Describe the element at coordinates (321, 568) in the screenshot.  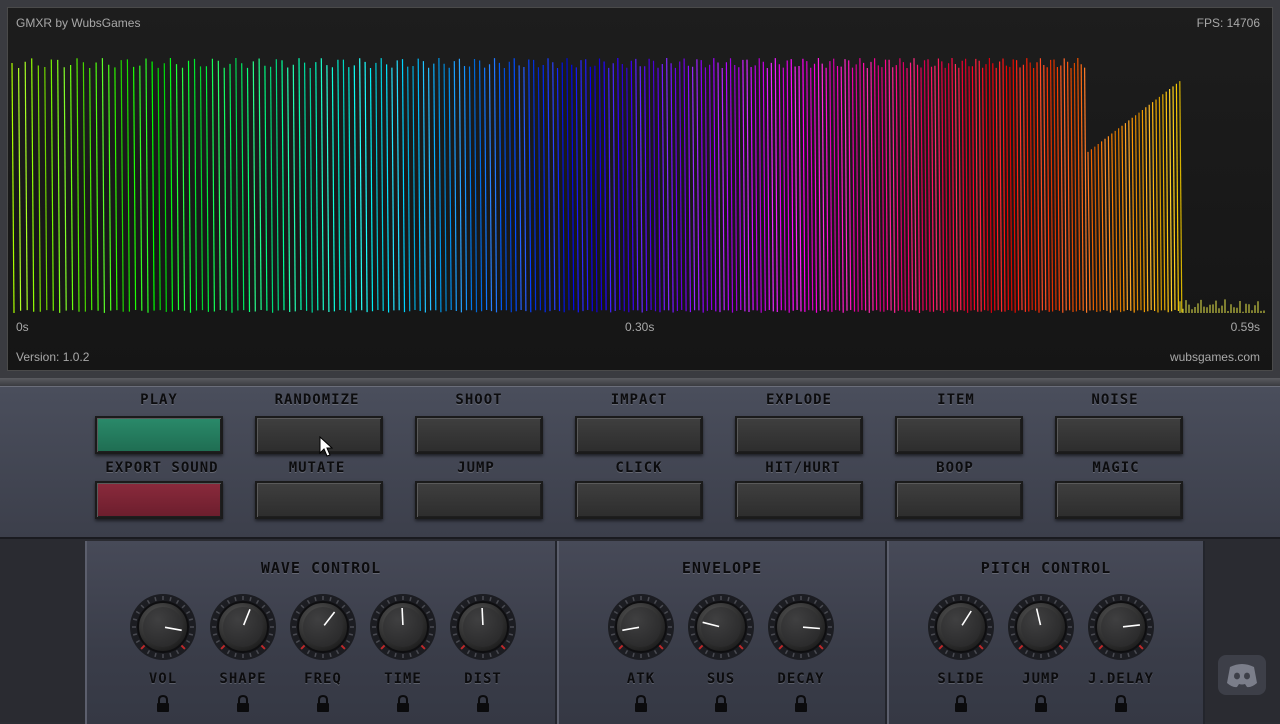
I see `wave-control-title: Wave Control` at that location.